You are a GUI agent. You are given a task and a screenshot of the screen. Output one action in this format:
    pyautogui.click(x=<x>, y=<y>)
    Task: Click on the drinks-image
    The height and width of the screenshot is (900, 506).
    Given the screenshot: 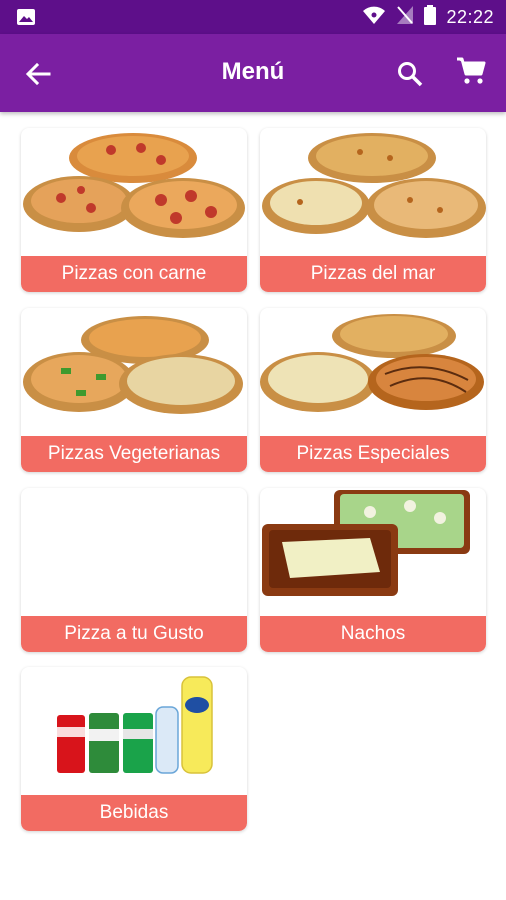 What is the action you would take?
    pyautogui.click(x=134, y=731)
    